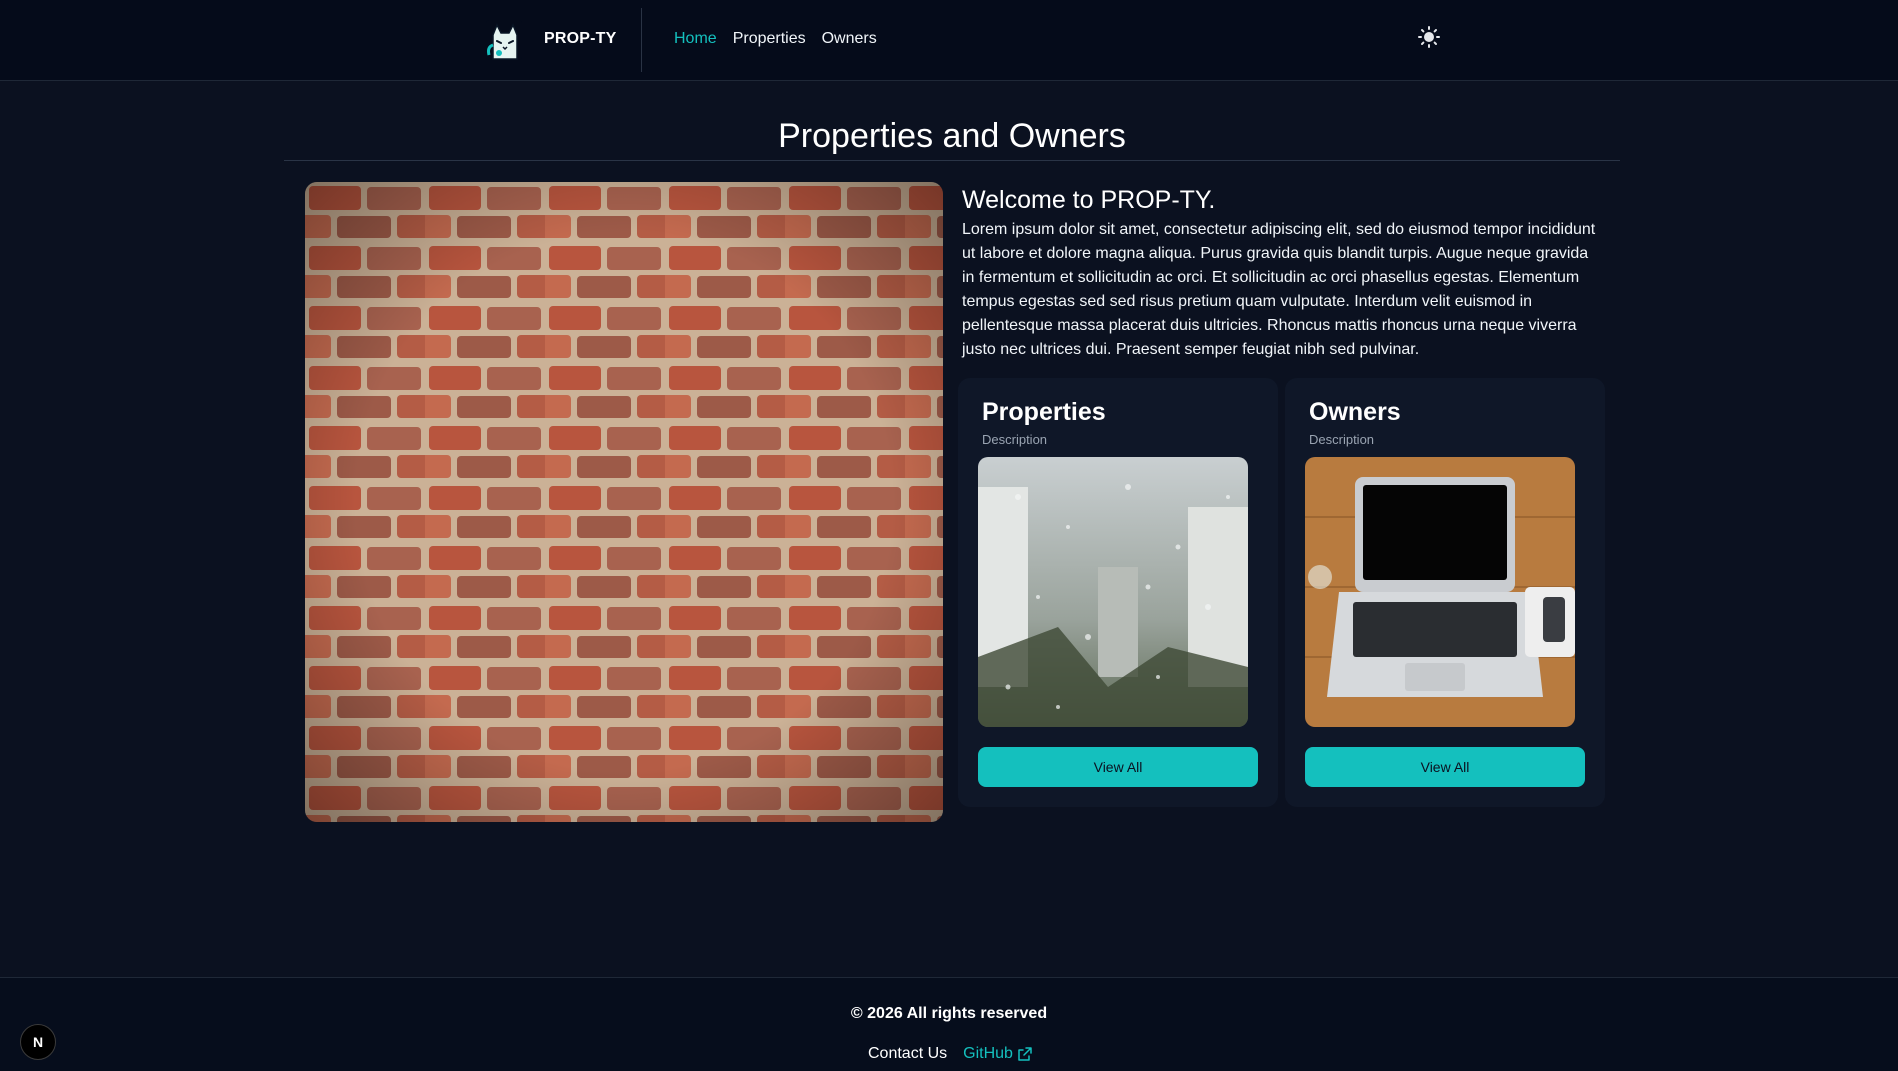 The width and height of the screenshot is (1898, 1071). I want to click on nav-item-home: Home, so click(695, 39).